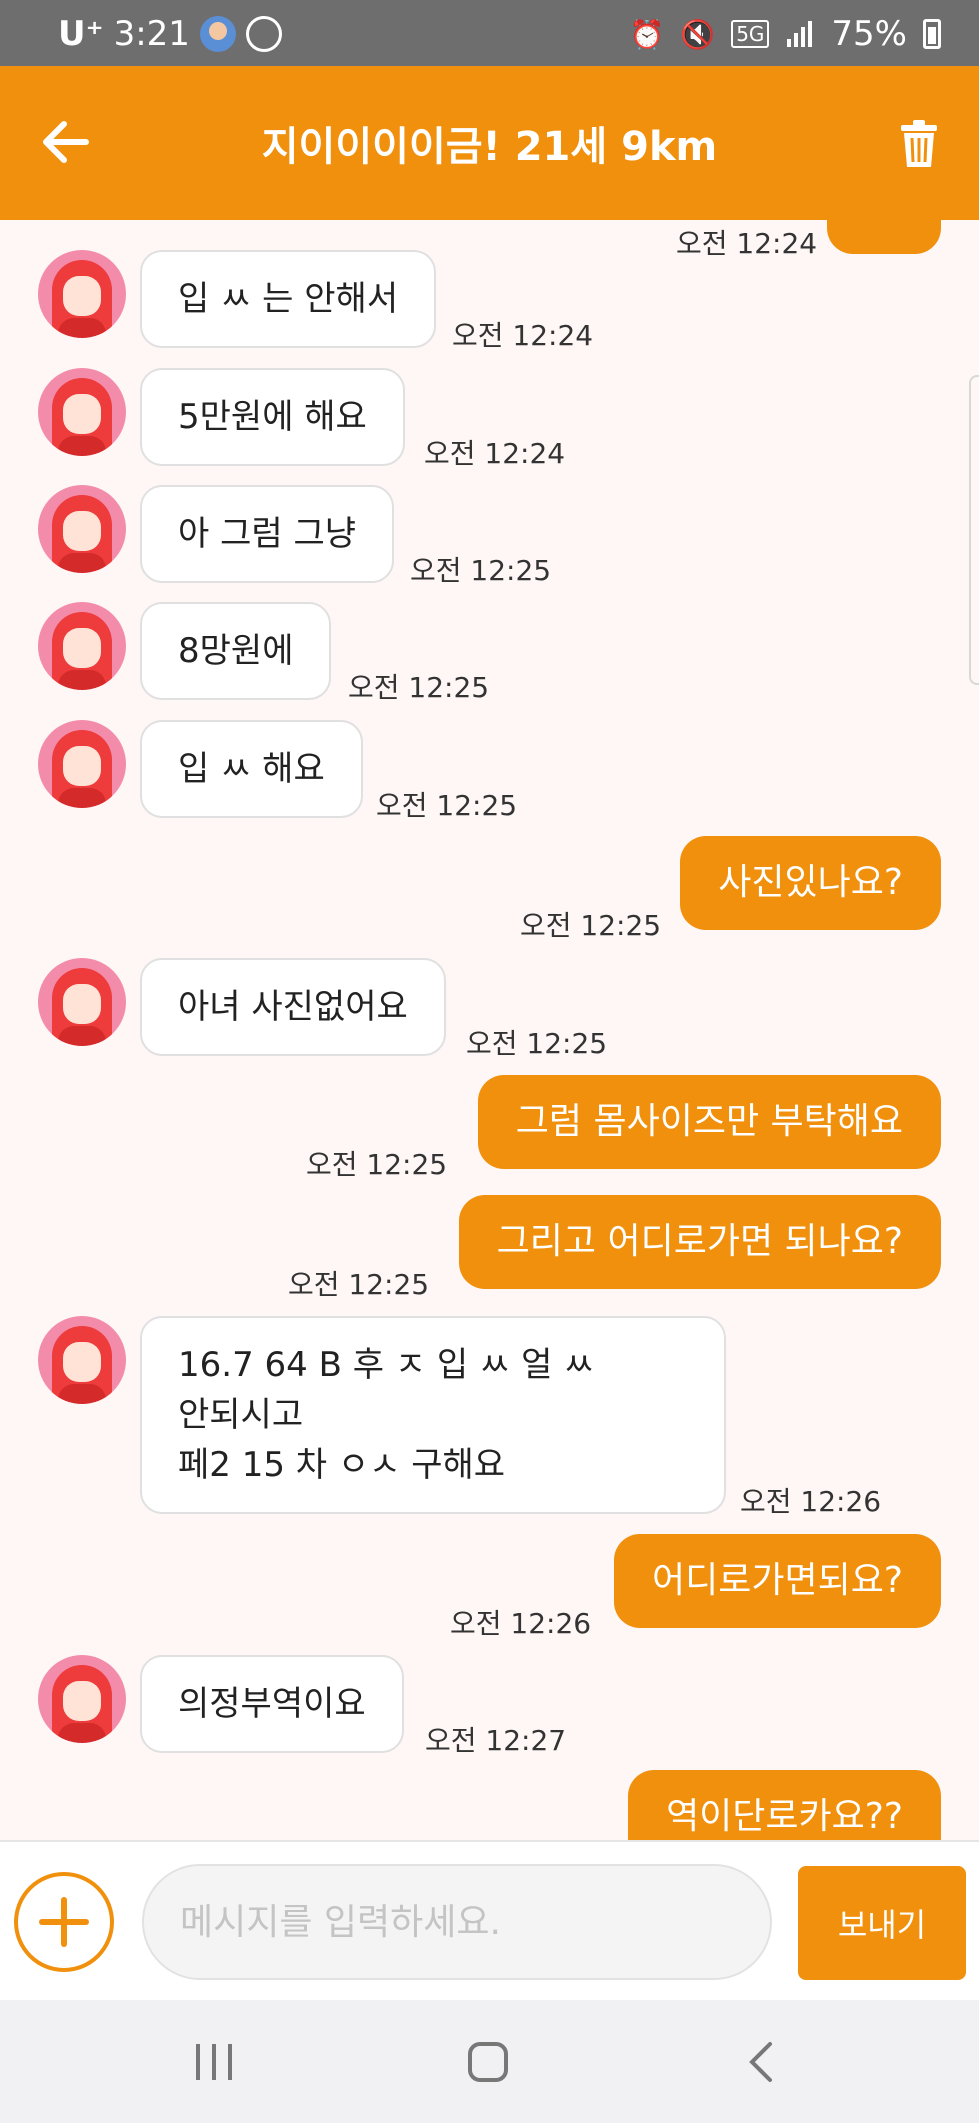 Image resolution: width=979 pixels, height=2123 pixels. I want to click on home-button, so click(488, 2062).